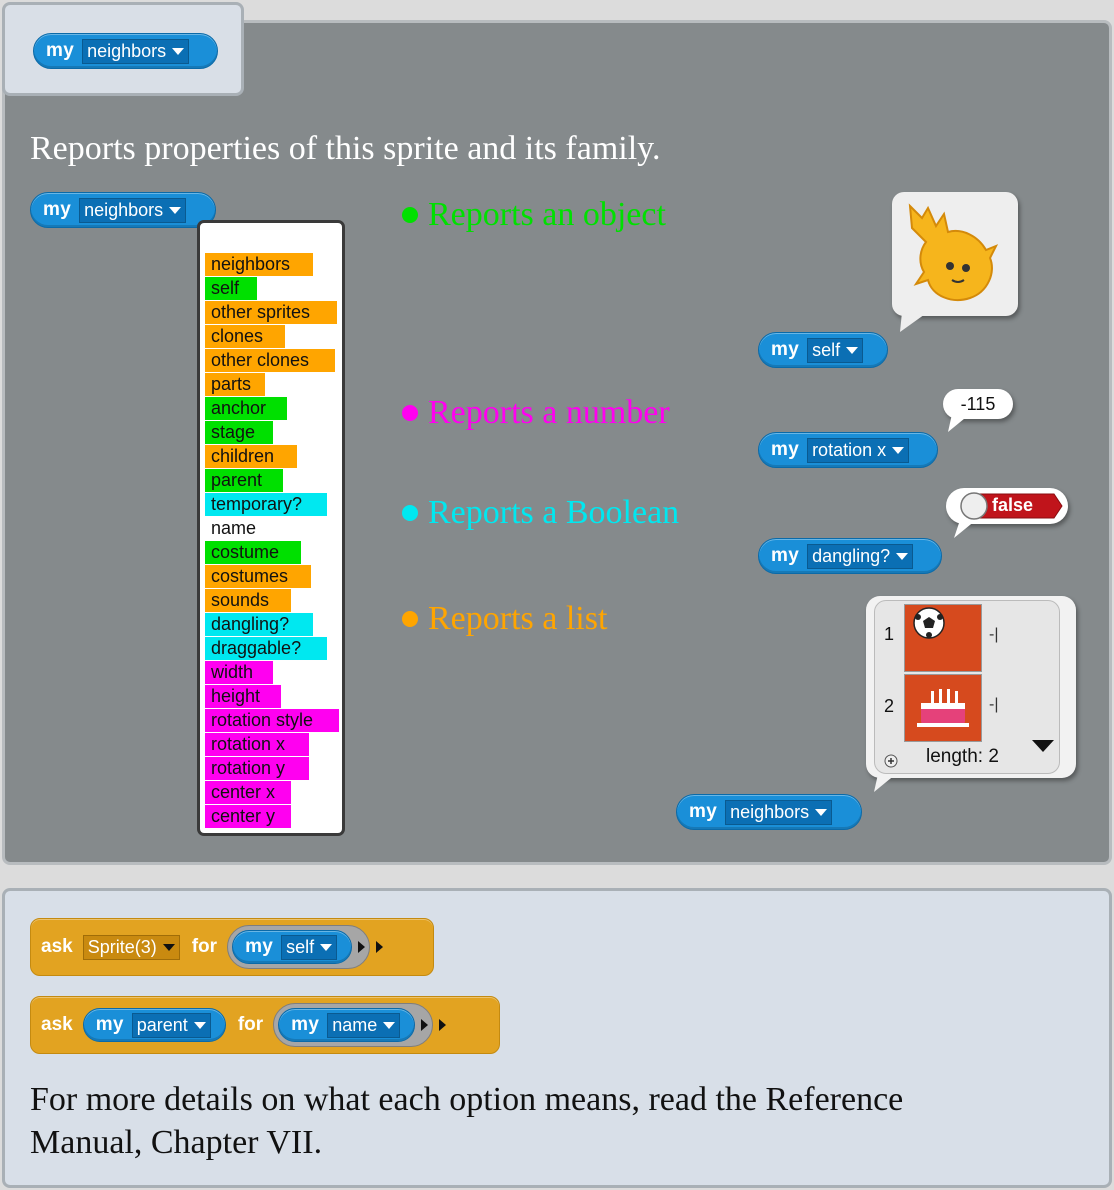 The image size is (1114, 1190). I want to click on sprite-result-bubble, so click(955, 254).